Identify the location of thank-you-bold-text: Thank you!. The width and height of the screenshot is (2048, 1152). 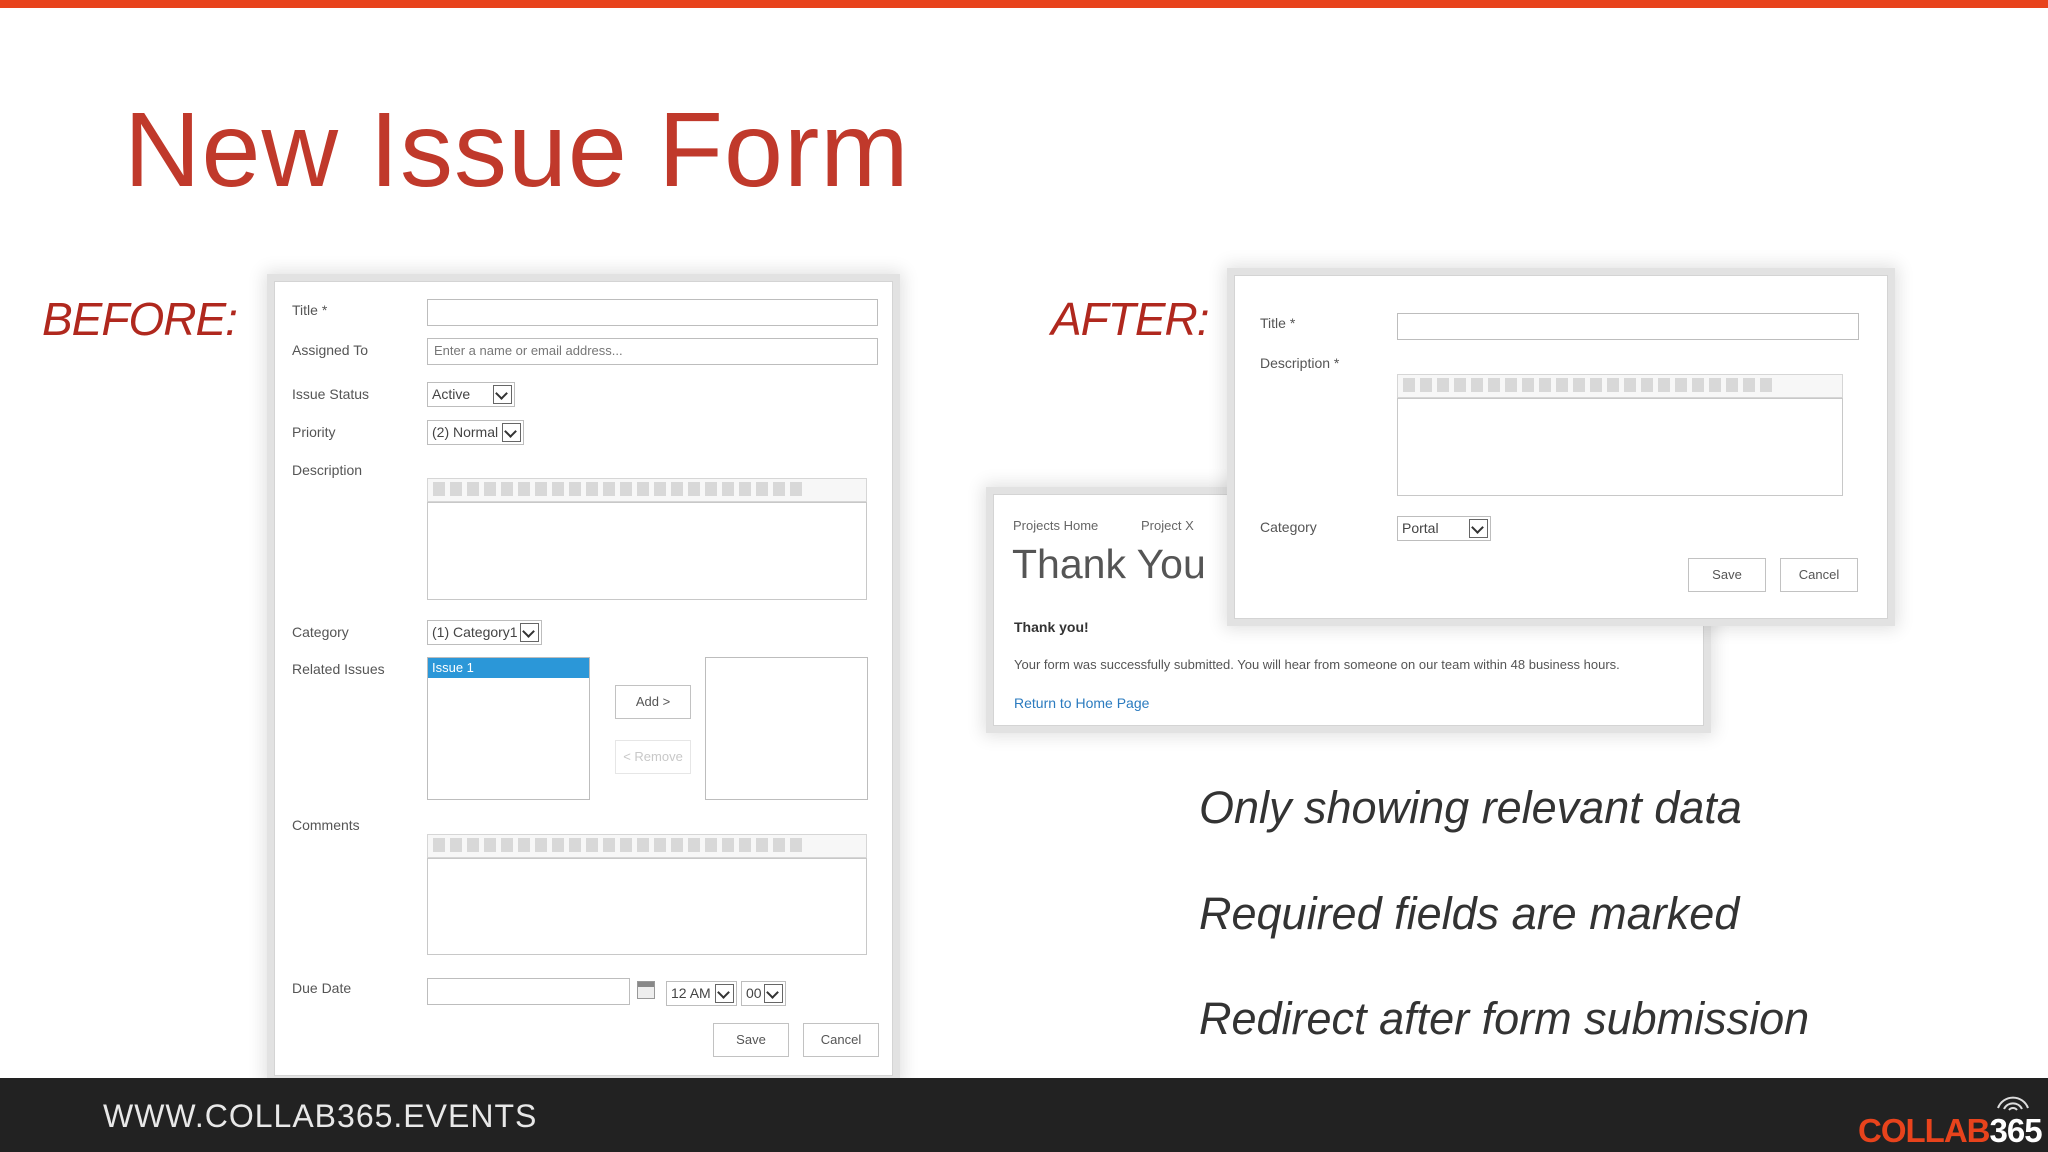
(1051, 627).